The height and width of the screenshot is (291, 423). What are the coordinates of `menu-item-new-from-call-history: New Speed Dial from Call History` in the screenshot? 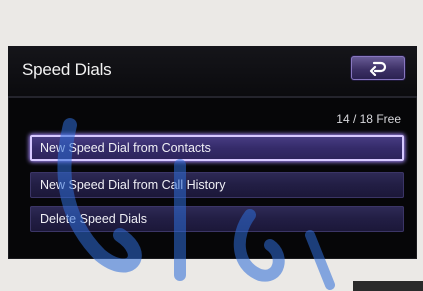 It's located at (217, 185).